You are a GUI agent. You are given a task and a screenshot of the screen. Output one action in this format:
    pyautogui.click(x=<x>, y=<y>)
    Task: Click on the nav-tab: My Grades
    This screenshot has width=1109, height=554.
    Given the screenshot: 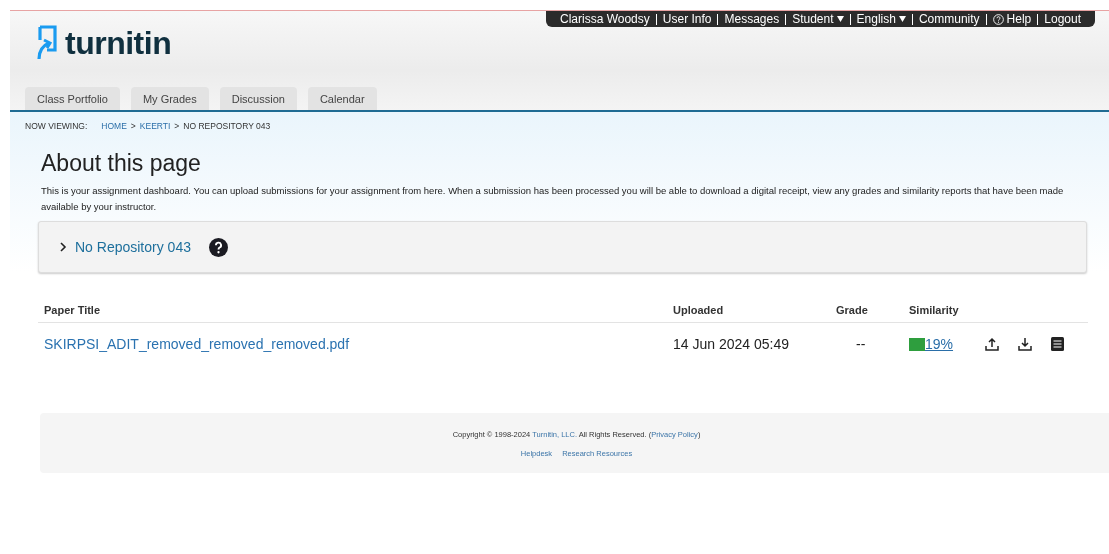 What is the action you would take?
    pyautogui.click(x=169, y=98)
    